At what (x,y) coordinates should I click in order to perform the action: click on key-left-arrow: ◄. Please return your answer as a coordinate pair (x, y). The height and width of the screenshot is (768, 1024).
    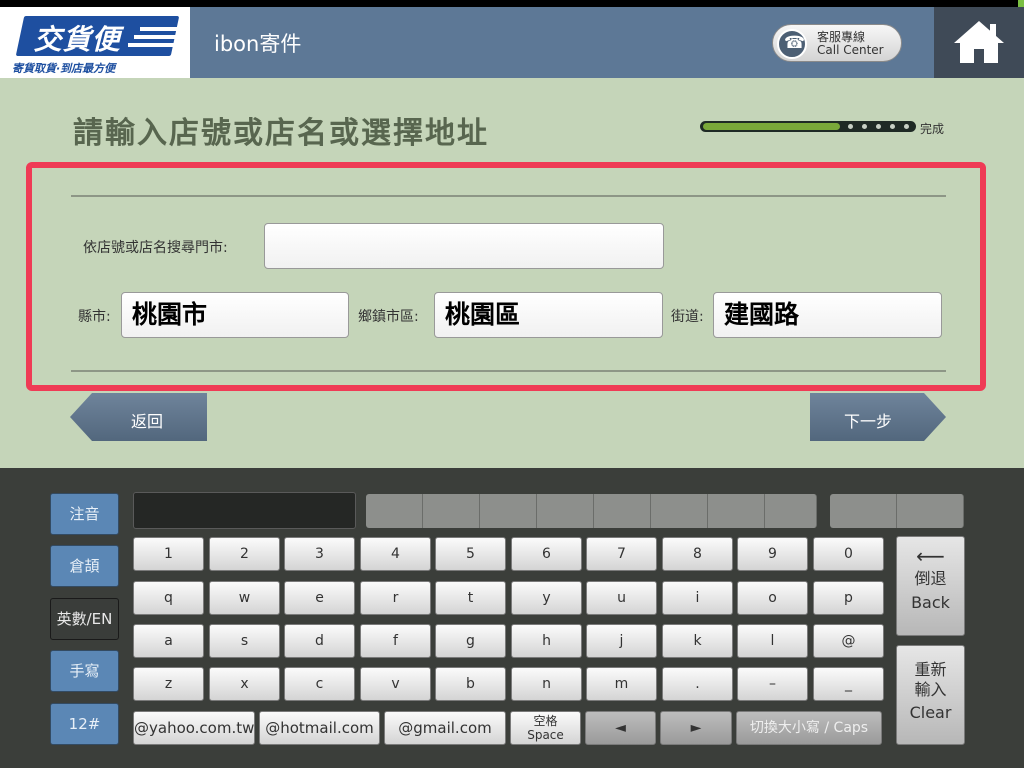
    Looking at the image, I should click on (620, 728).